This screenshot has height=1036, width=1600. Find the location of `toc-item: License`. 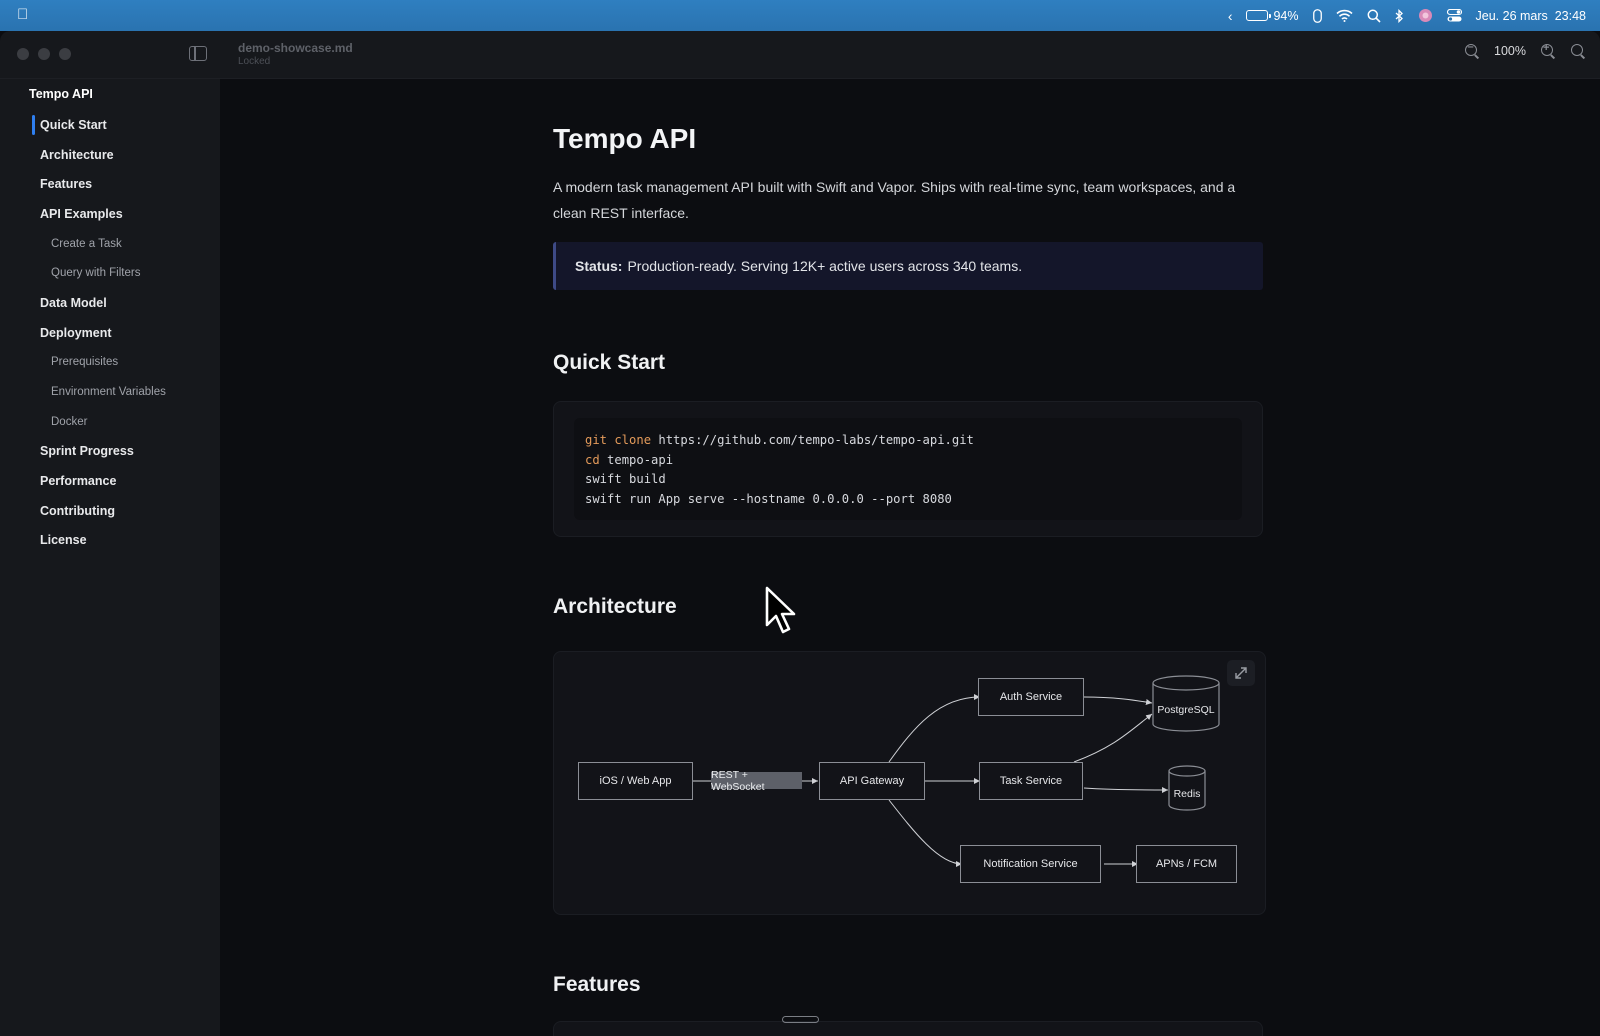

toc-item: License is located at coordinates (110, 541).